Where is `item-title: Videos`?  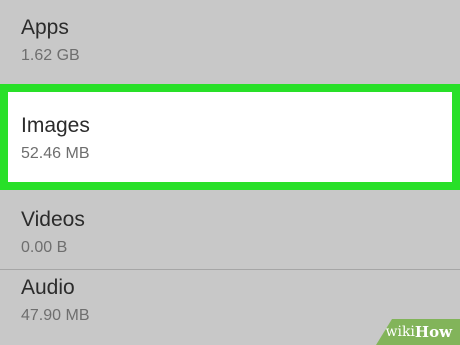
item-title: Videos is located at coordinates (53, 219).